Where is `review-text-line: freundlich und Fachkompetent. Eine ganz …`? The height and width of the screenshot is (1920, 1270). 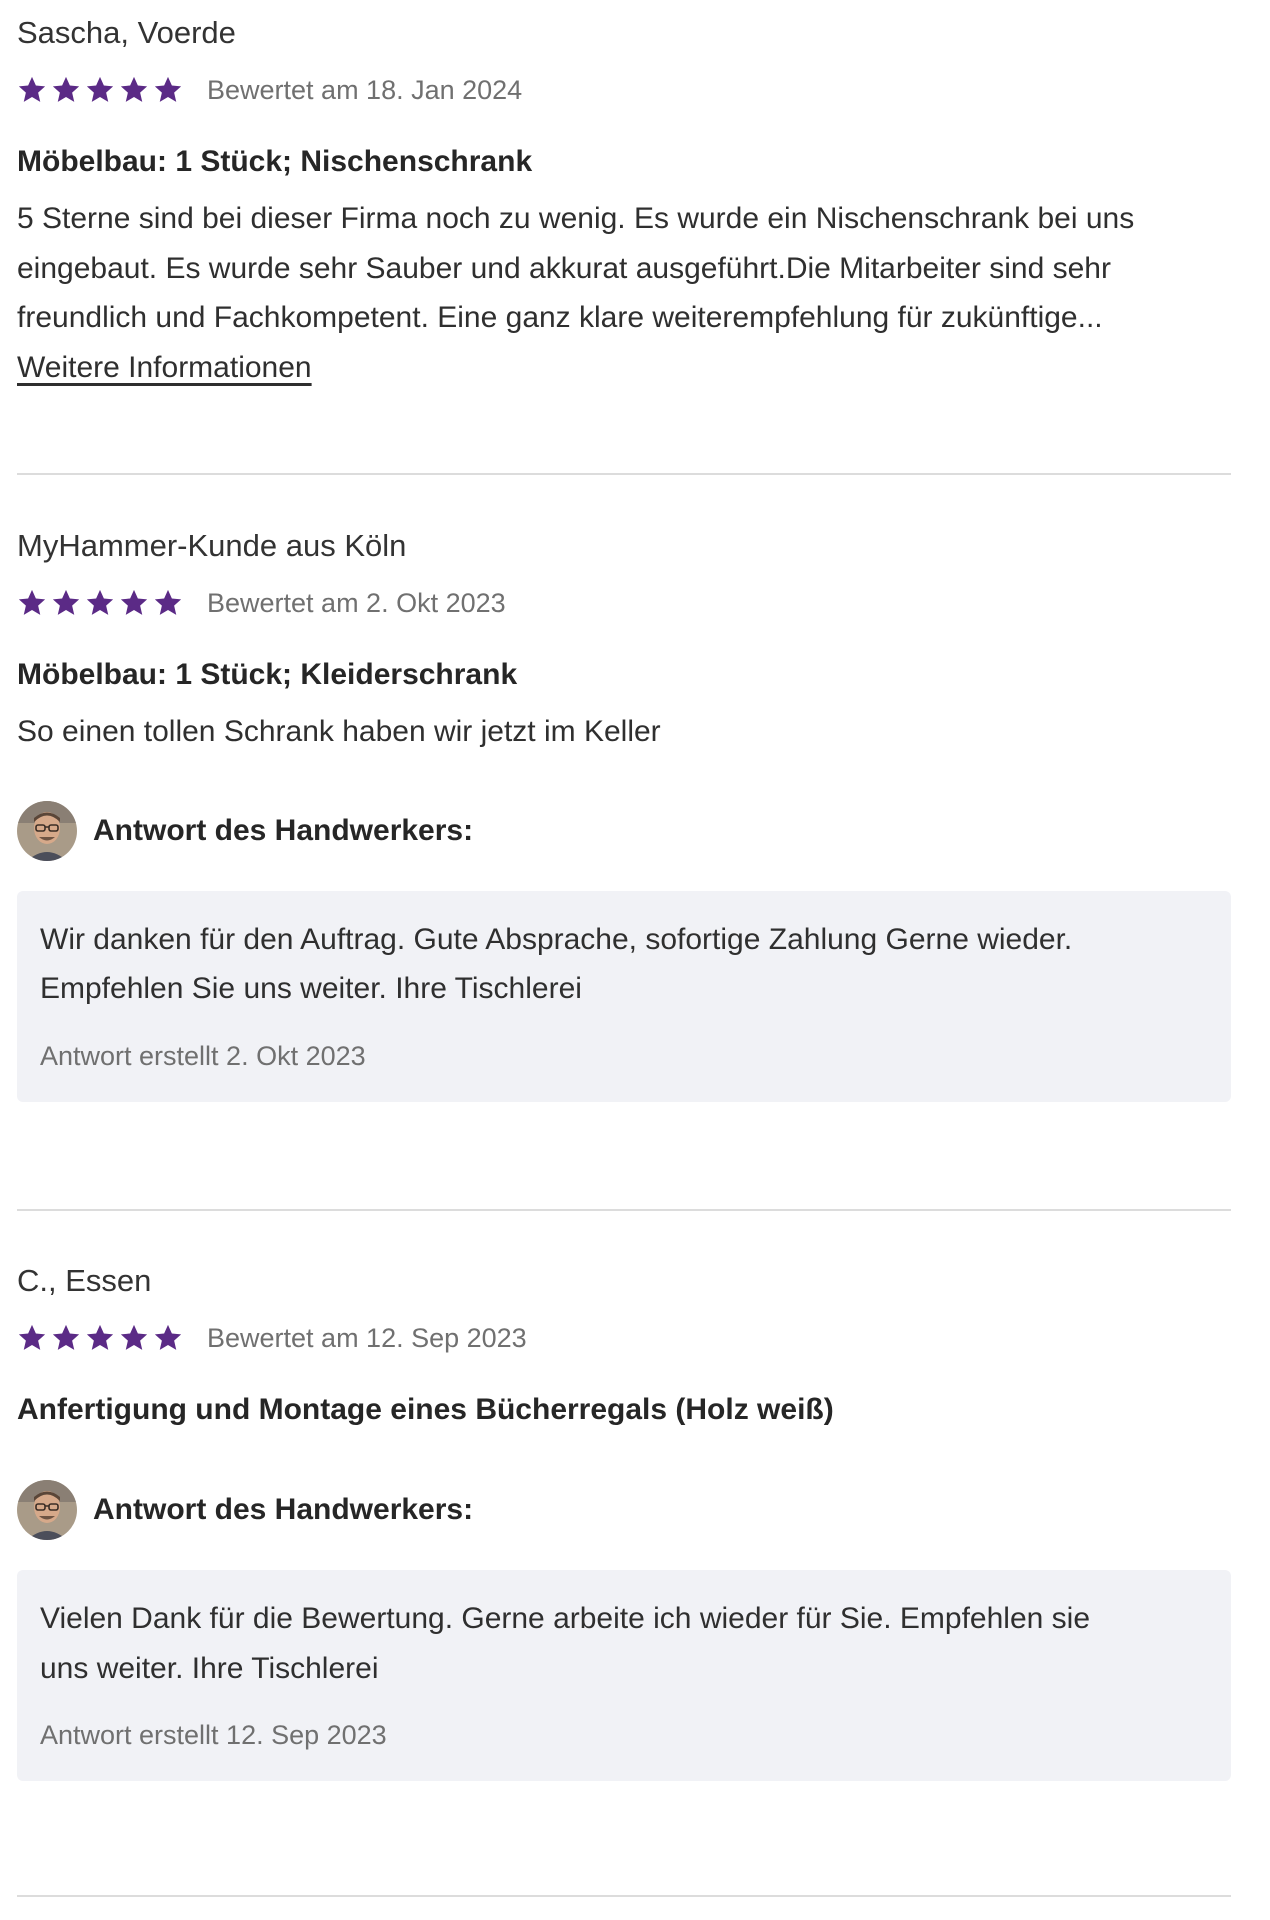
review-text-line: freundlich und Fachkompetent. Eine ganz … is located at coordinates (560, 317).